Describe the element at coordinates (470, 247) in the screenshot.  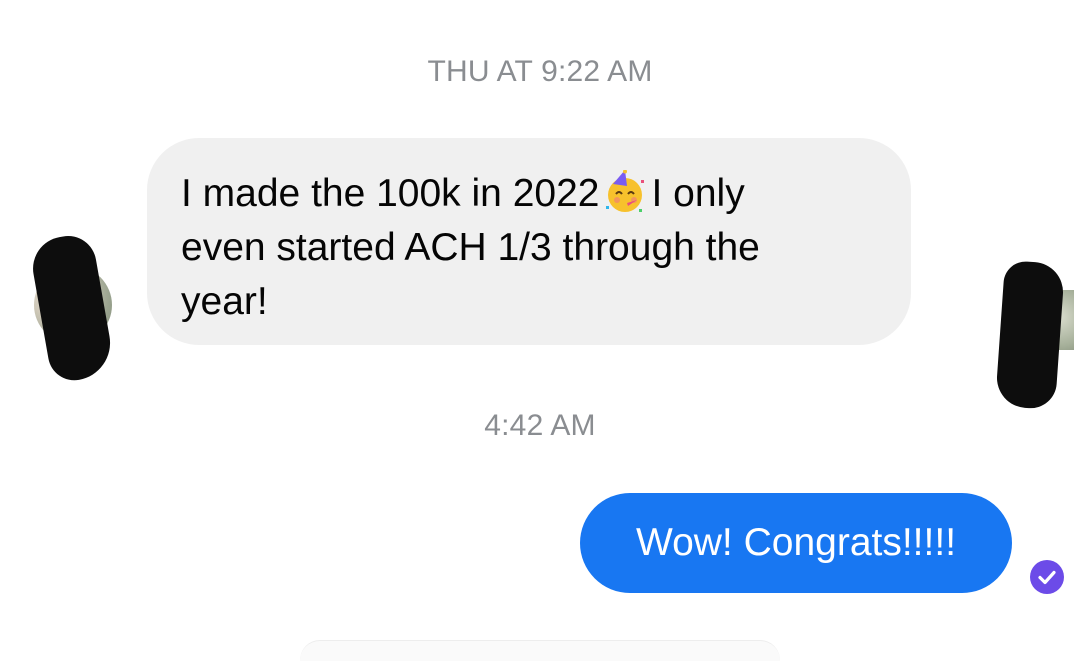
I see `message-line: even started ACH 1/3 through the` at that location.